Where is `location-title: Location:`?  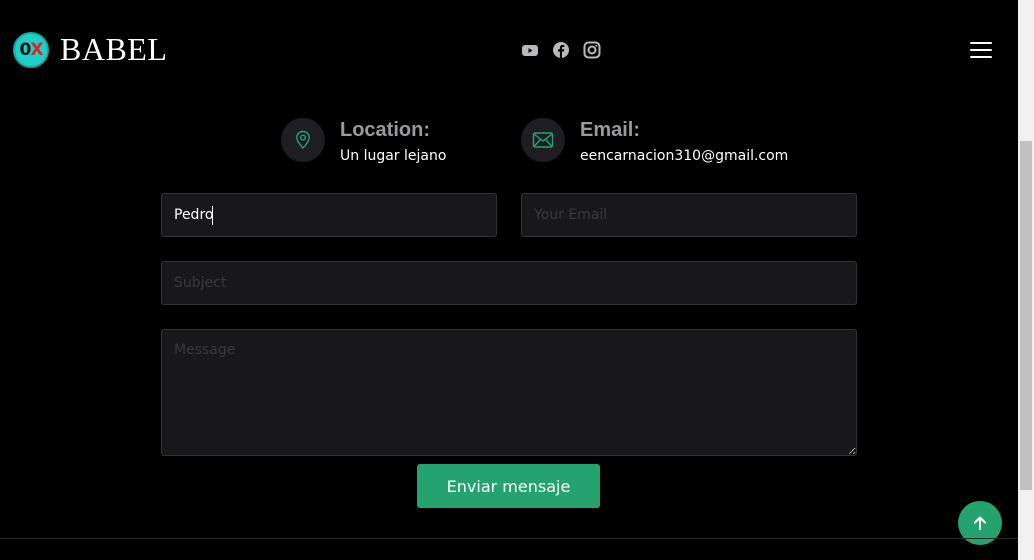 location-title: Location: is located at coordinates (385, 130).